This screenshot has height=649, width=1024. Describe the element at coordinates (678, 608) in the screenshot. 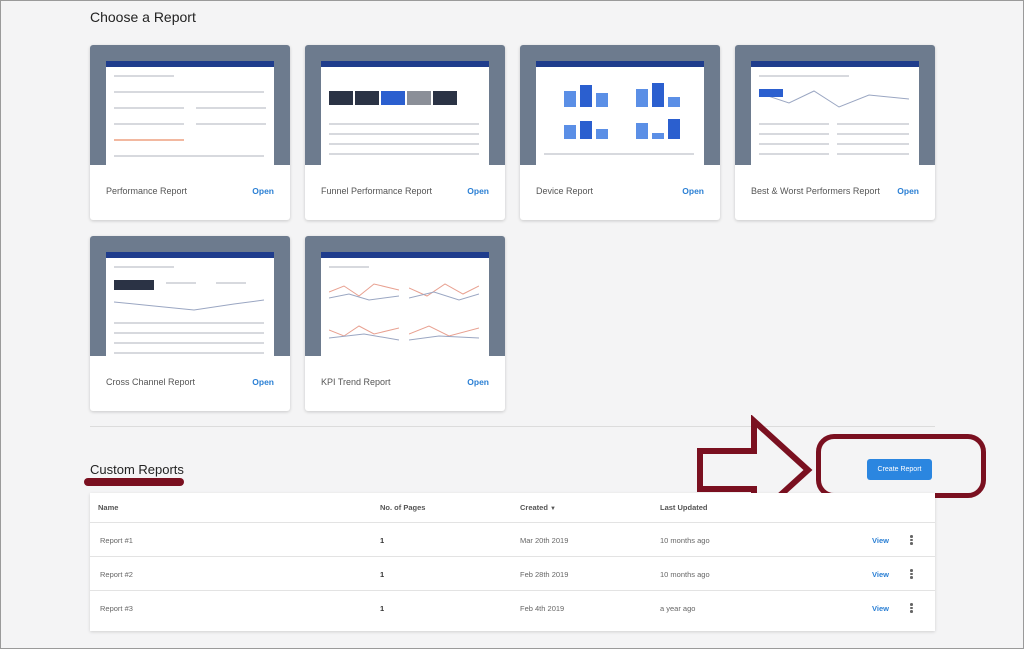

I see `last-updated: a year ago` at that location.